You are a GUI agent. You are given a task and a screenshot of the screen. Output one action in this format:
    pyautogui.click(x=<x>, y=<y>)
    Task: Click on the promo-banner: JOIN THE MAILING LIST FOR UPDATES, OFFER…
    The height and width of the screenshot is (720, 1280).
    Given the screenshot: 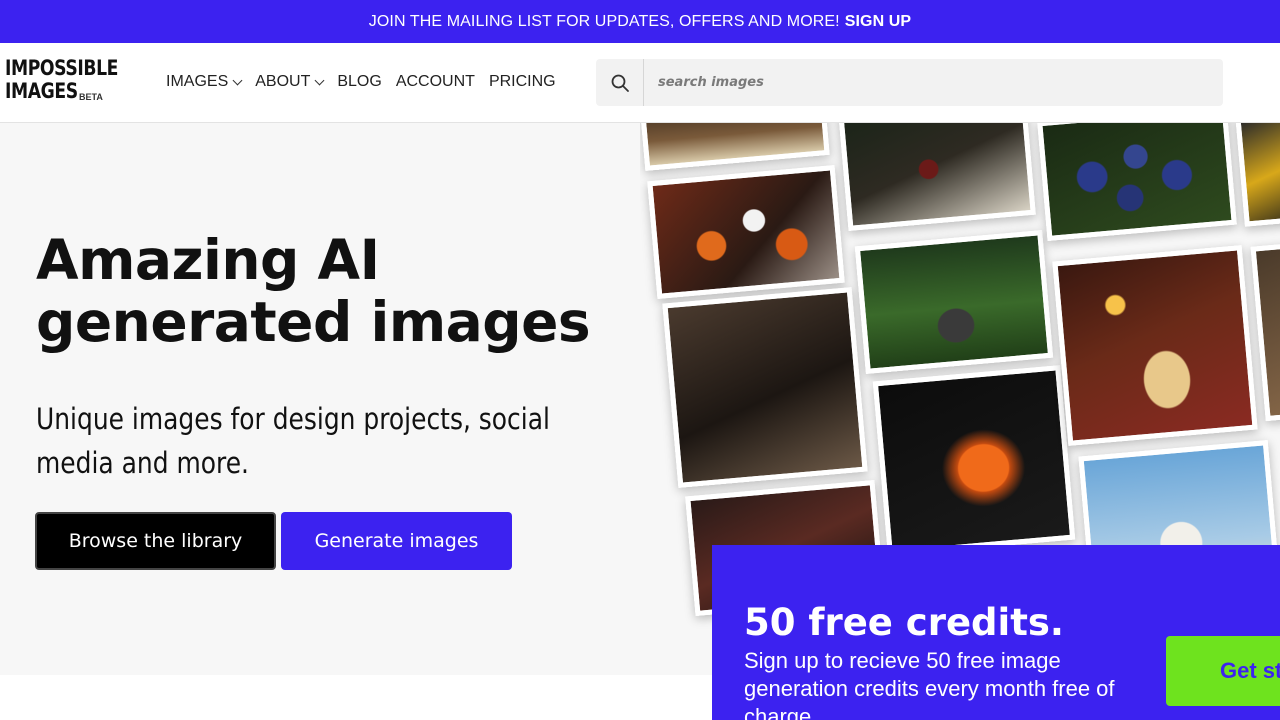 What is the action you would take?
    pyautogui.click(x=640, y=21)
    